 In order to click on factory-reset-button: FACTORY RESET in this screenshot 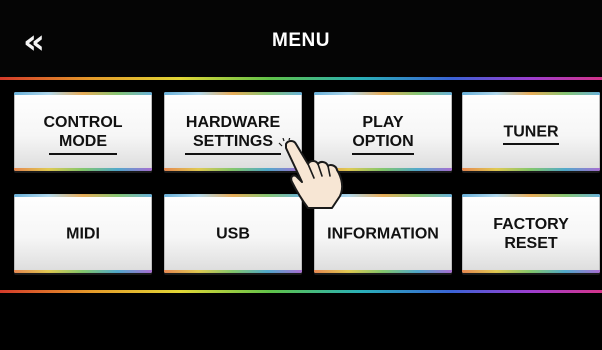, I will do `click(531, 233)`.